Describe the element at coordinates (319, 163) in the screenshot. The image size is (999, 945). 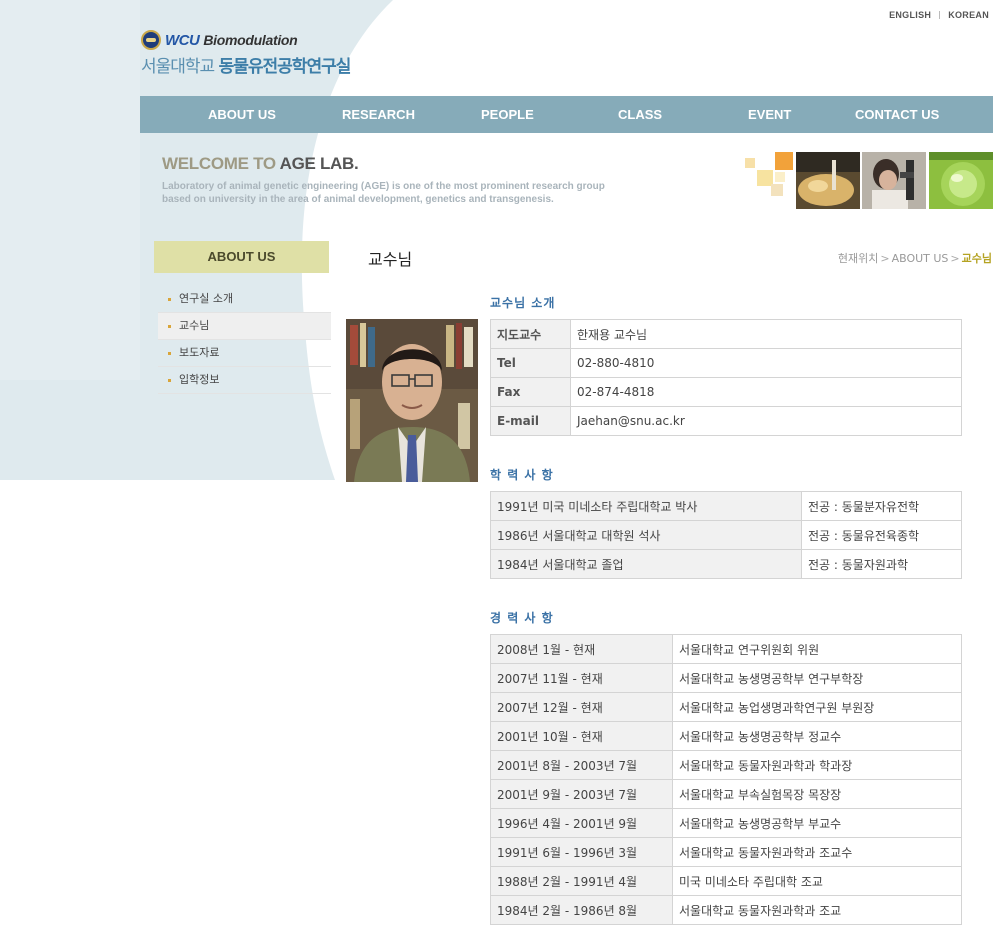
I see `welcome-lab: AGE LAB.` at that location.